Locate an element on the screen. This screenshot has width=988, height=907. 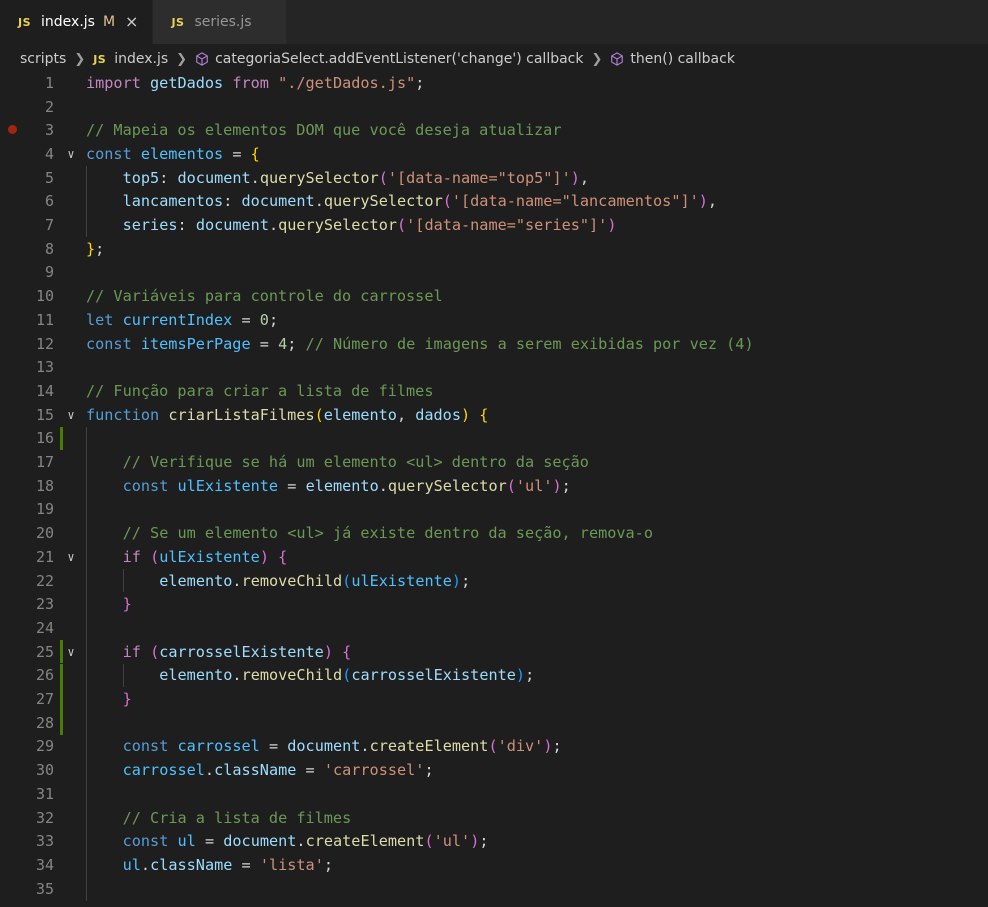
breadcrumb-folder: scripts is located at coordinates (43, 59).